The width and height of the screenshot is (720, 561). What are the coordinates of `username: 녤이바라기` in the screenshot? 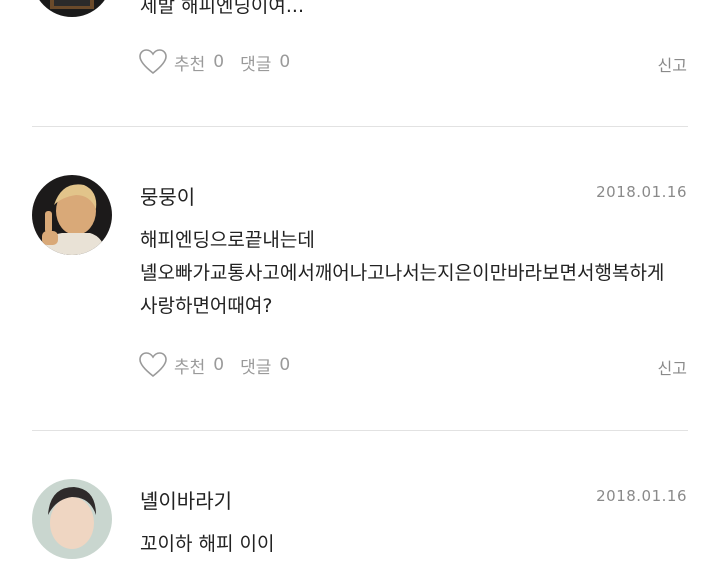 It's located at (186, 499).